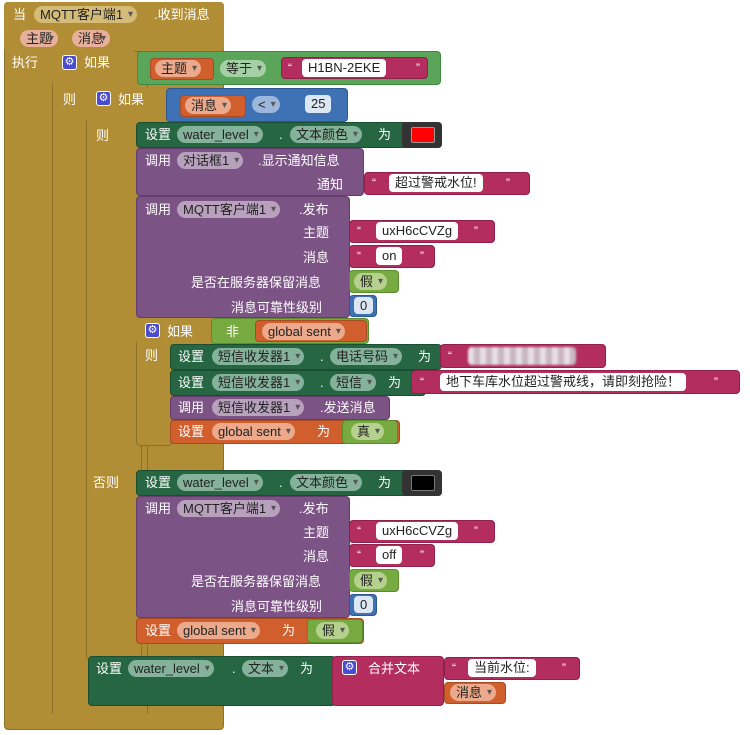  Describe the element at coordinates (385, 134) in the screenshot. I see `then-set-color-to-label: 为` at that location.